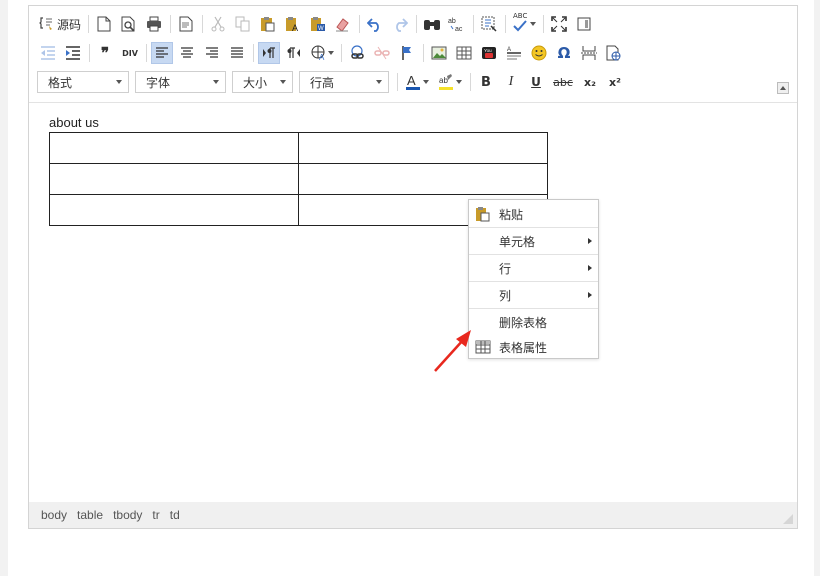  Describe the element at coordinates (269, 53) in the screenshot. I see `ltr-button` at that location.